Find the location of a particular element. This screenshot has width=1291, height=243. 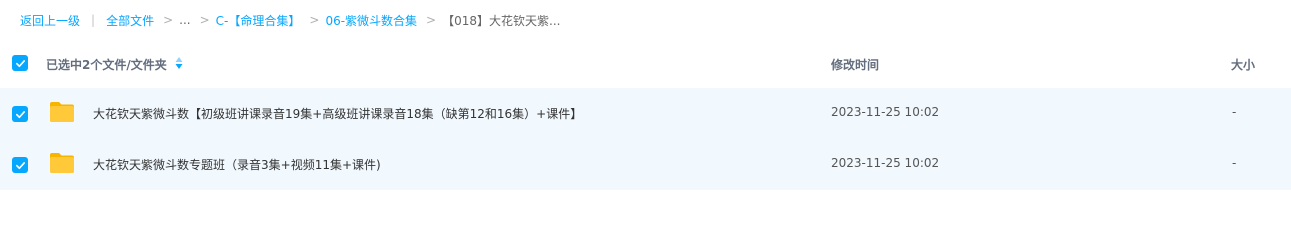

back-link: 返回上一级 is located at coordinates (50, 20).